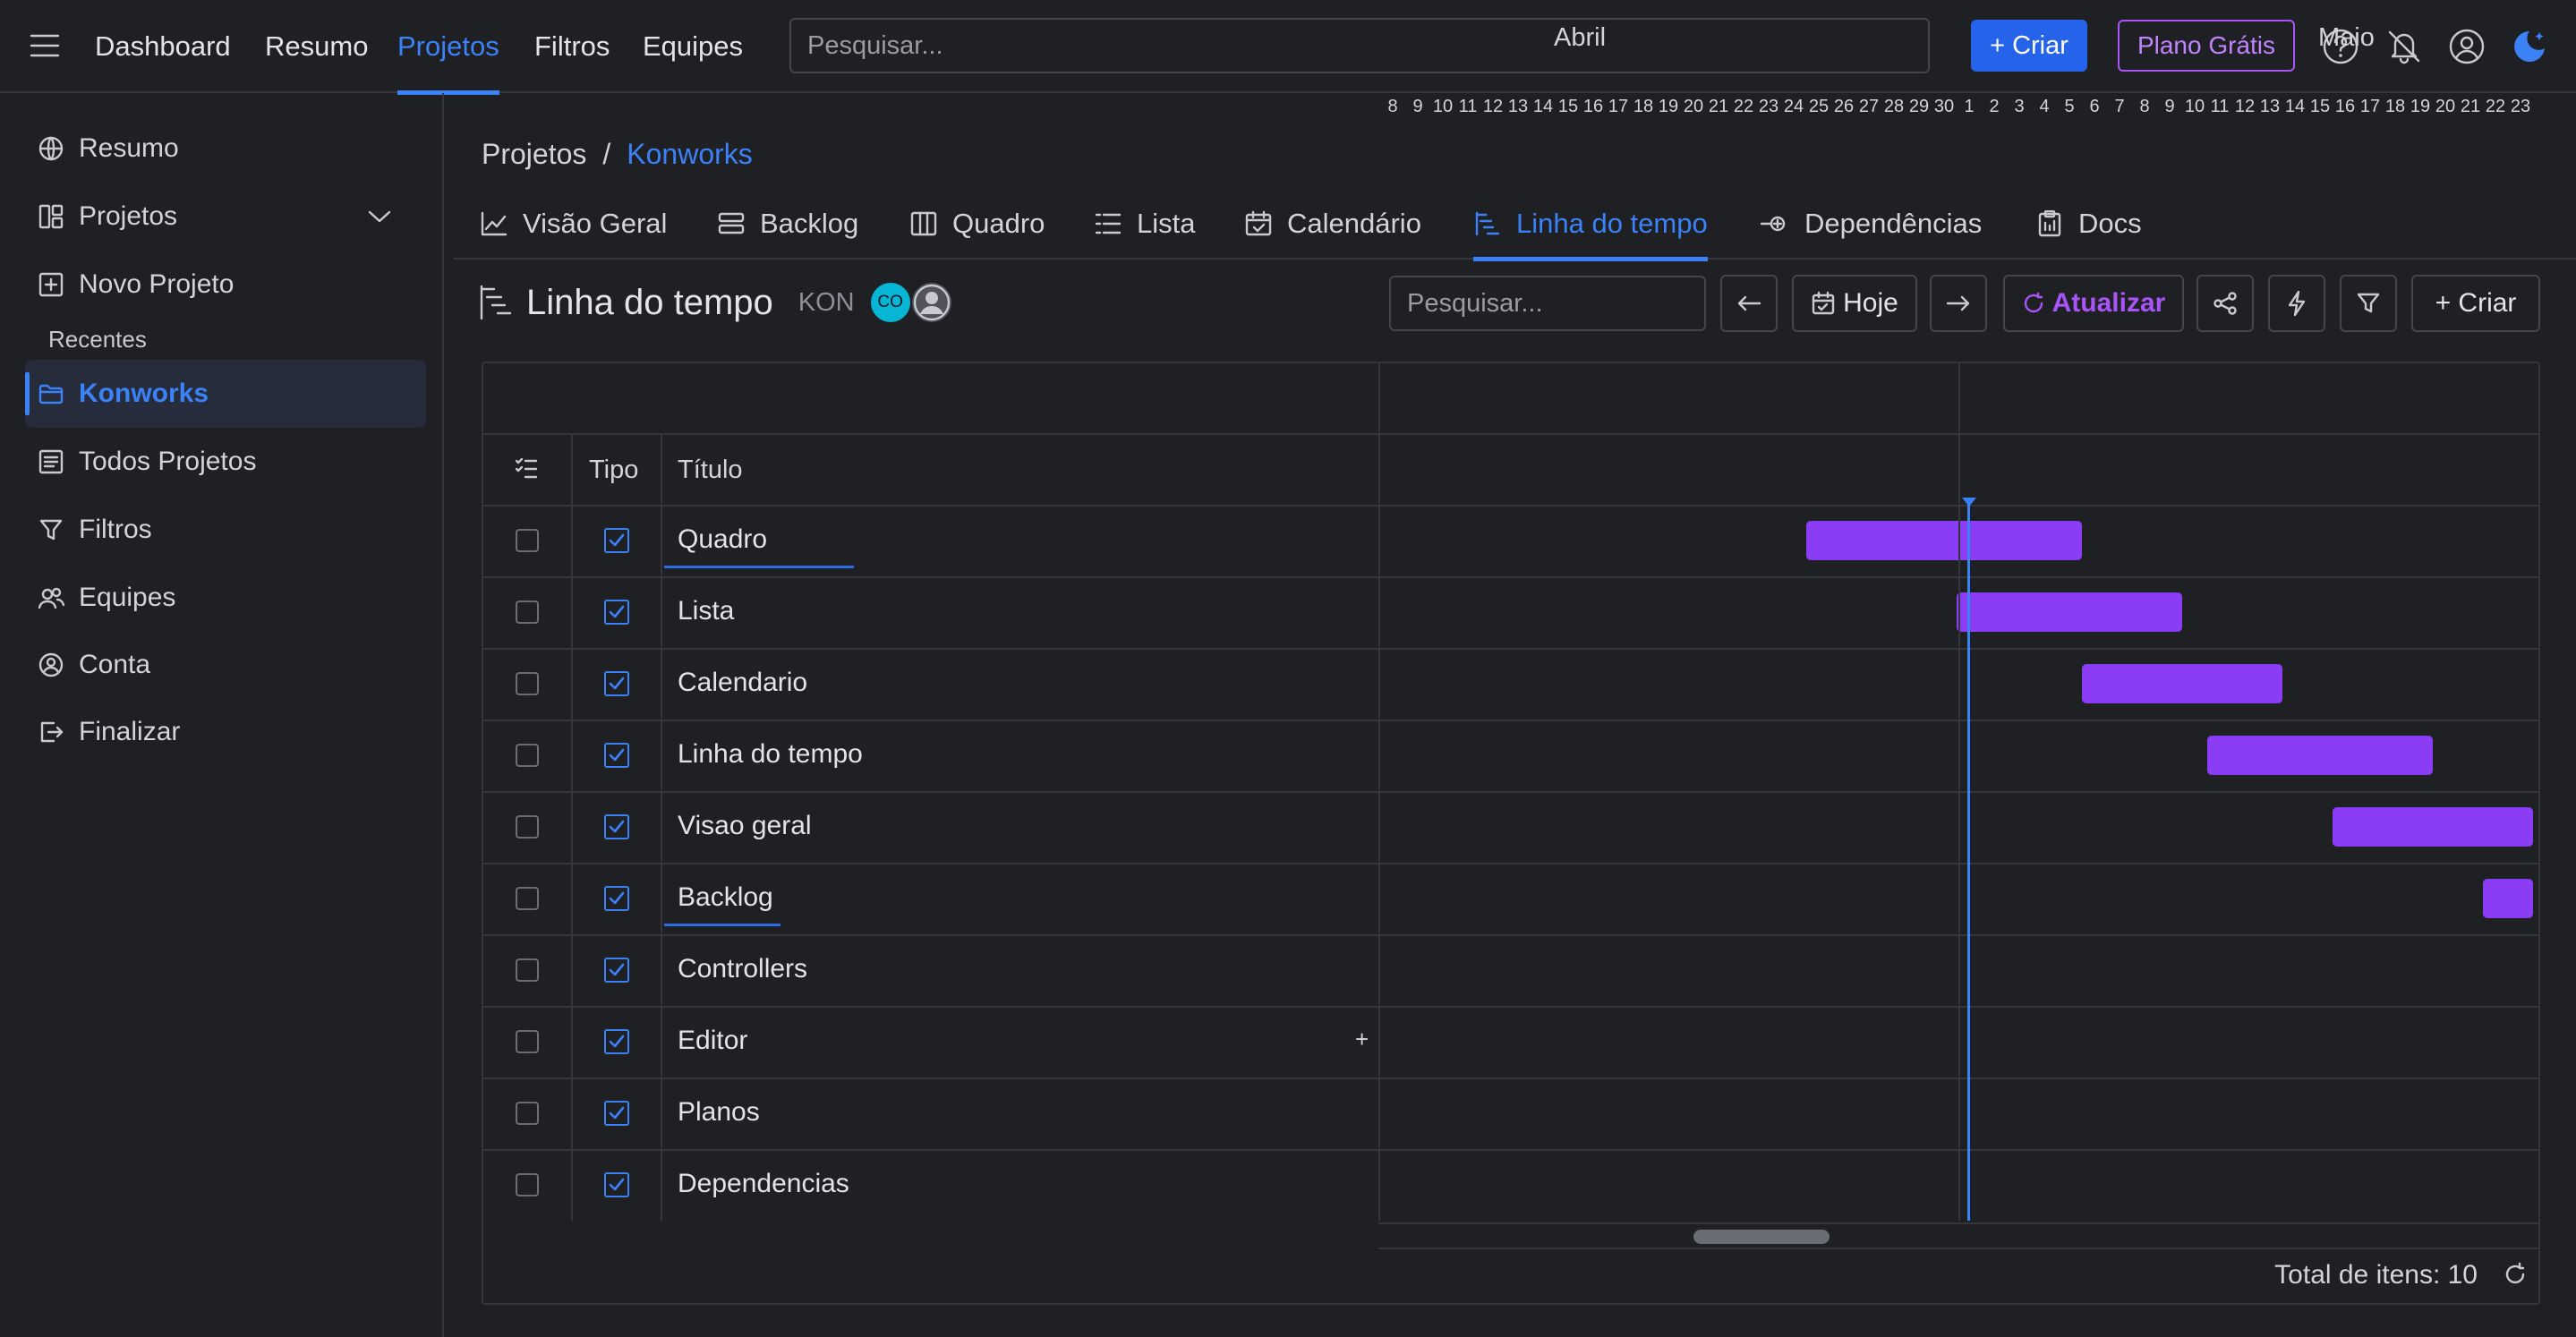  Describe the element at coordinates (1487, 224) in the screenshot. I see `timeline-icon` at that location.